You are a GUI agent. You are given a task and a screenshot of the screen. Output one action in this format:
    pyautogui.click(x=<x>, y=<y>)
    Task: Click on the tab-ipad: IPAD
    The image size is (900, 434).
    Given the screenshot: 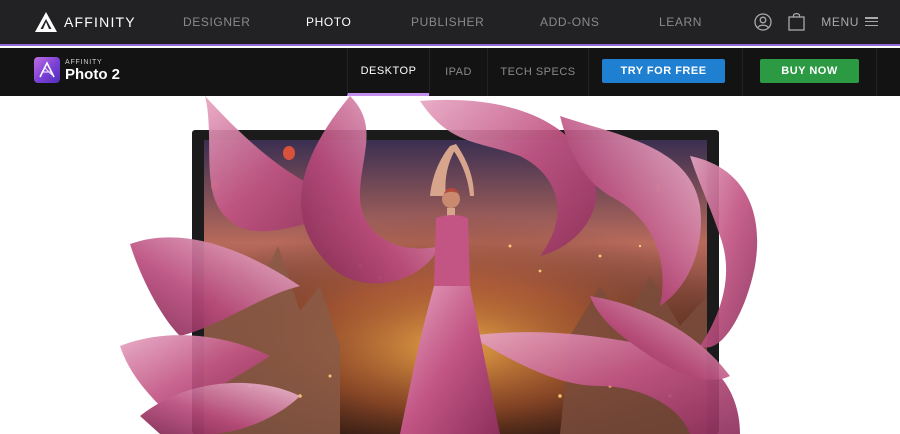 What is the action you would take?
    pyautogui.click(x=458, y=72)
    